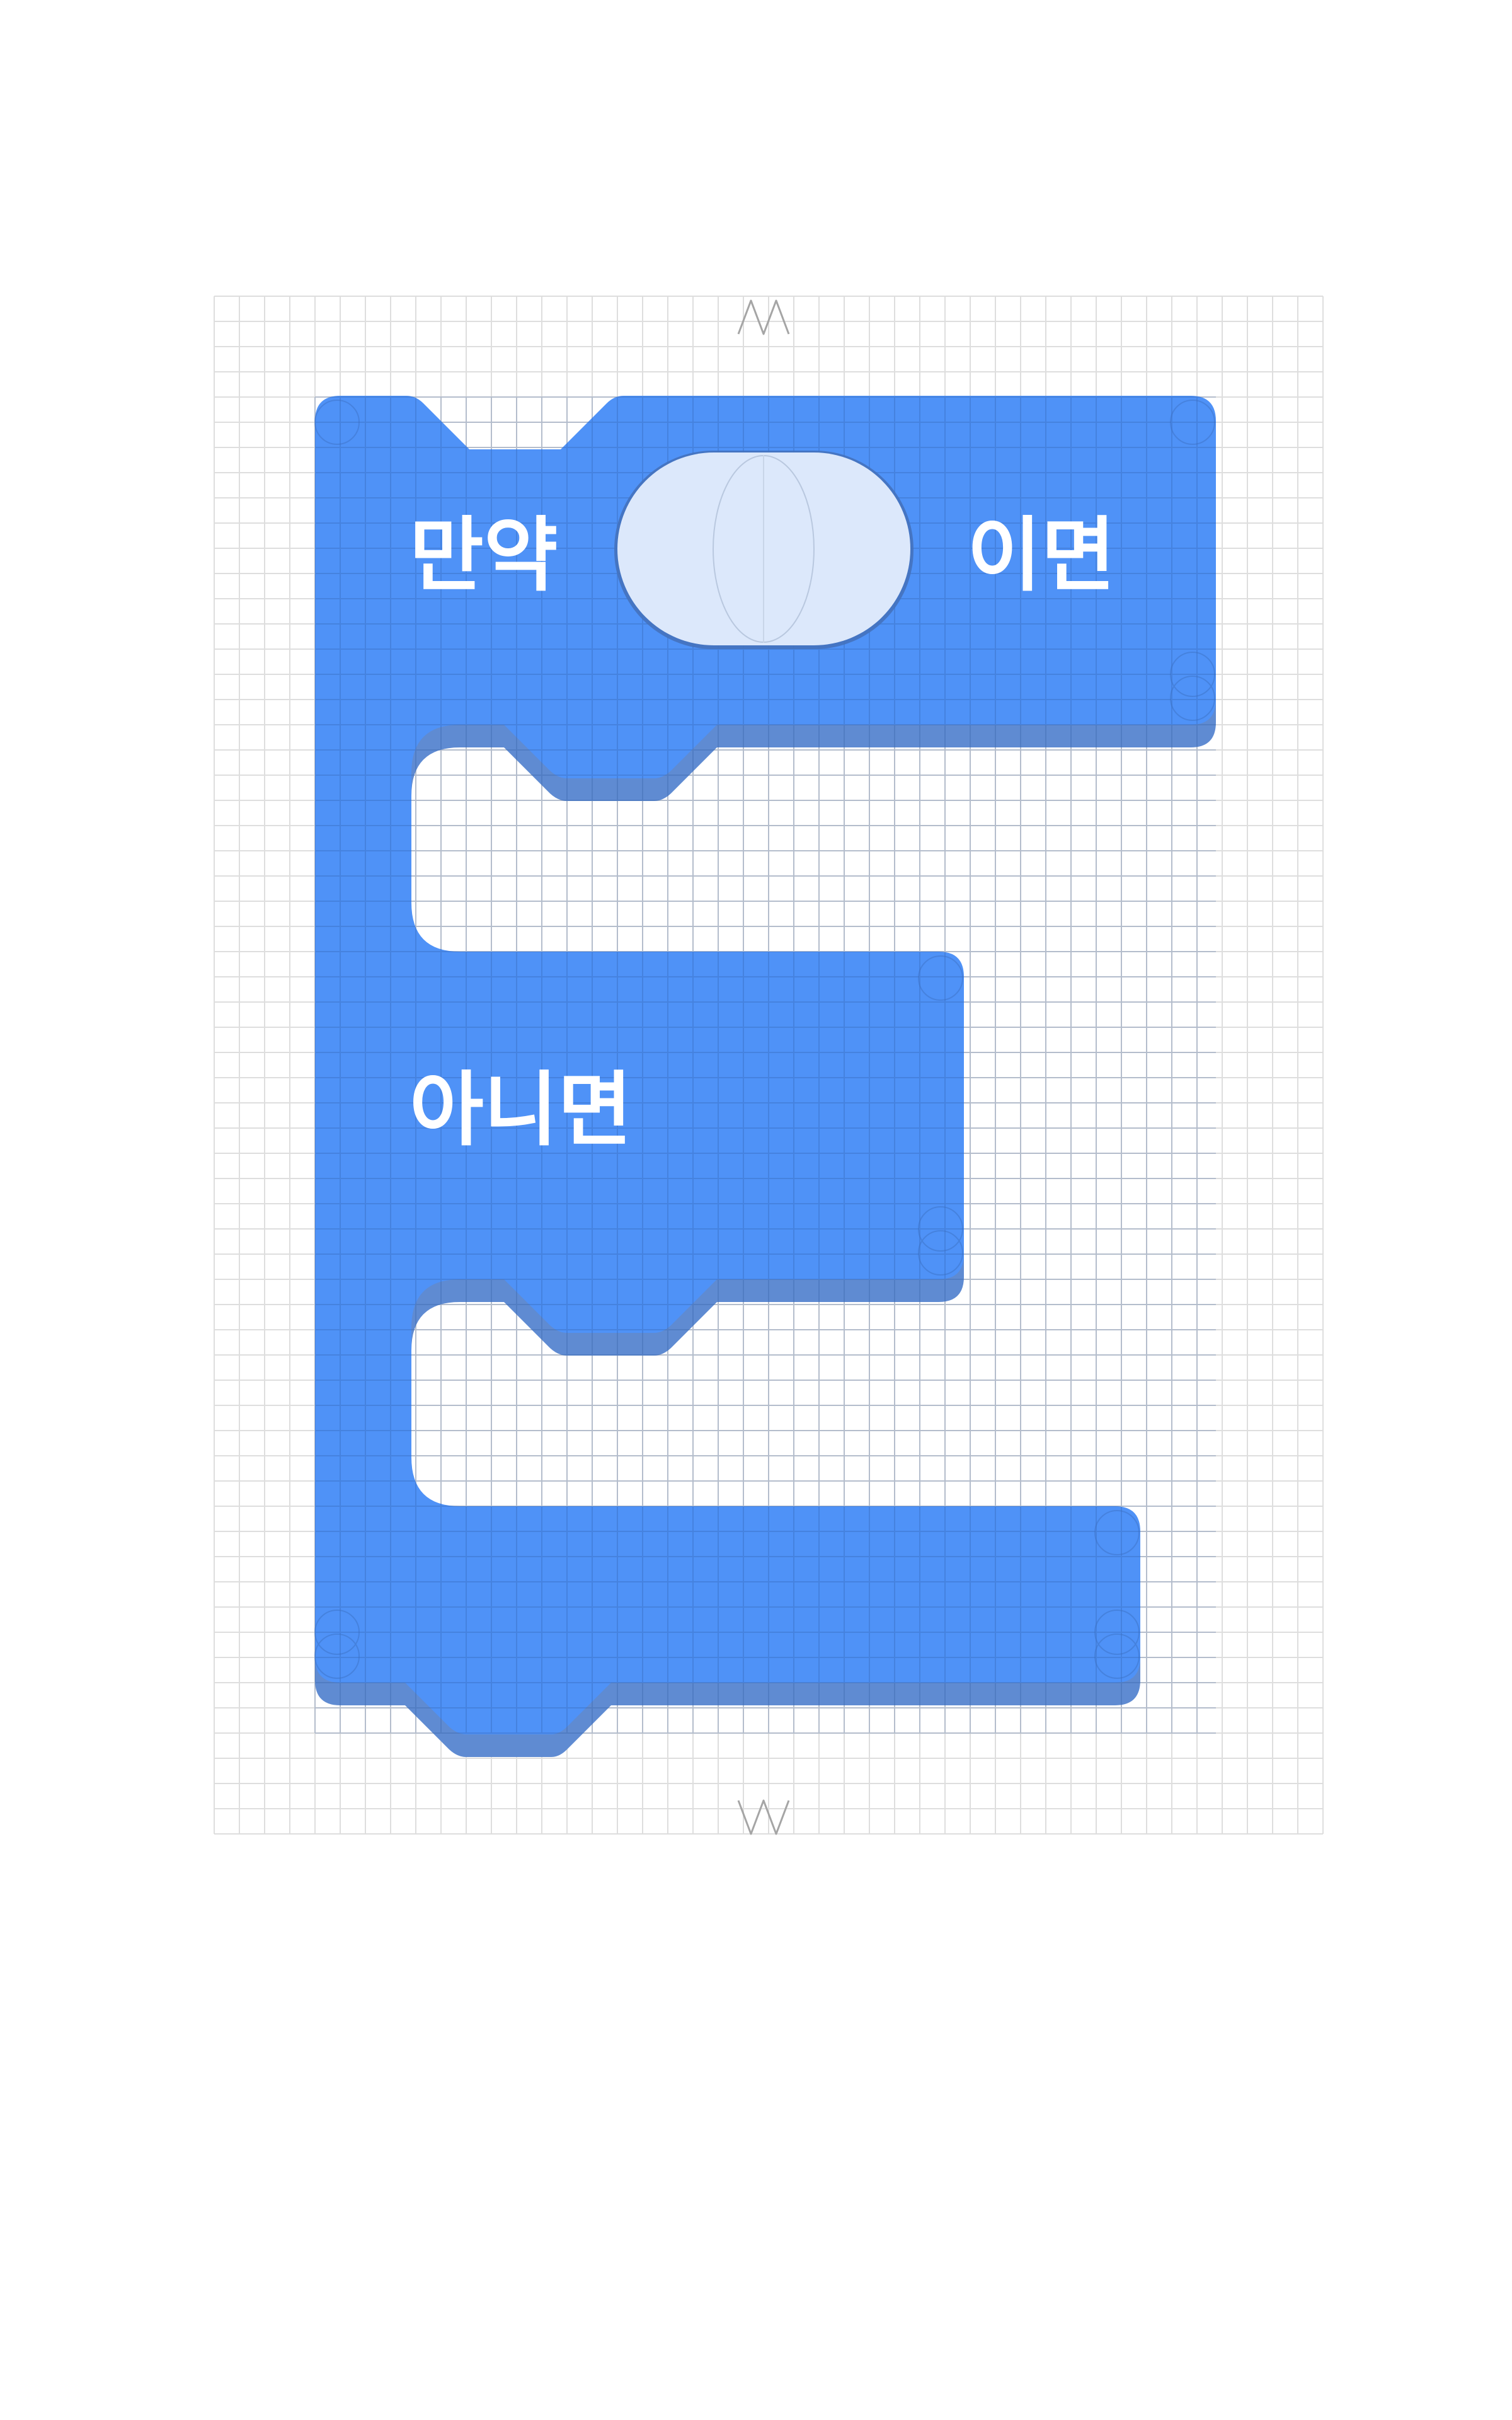  What do you see at coordinates (764, 550) in the screenshot?
I see `condition-slot` at bounding box center [764, 550].